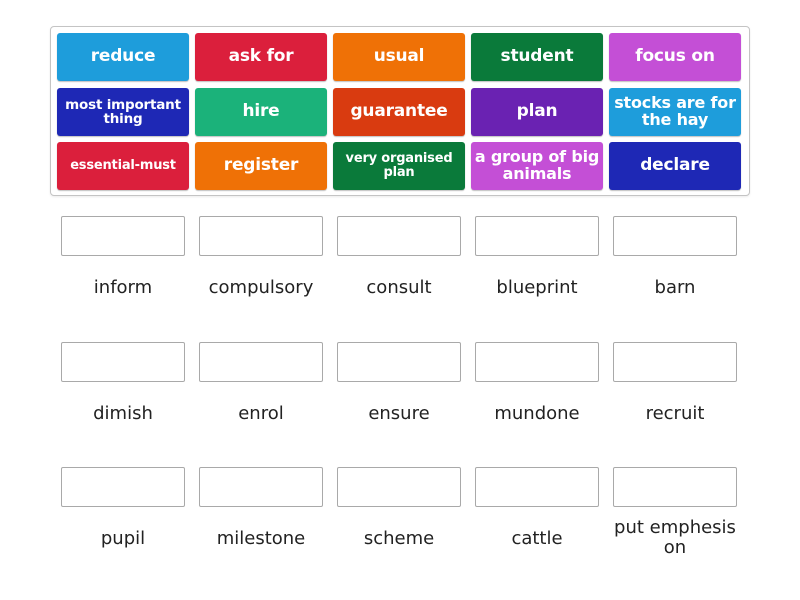 The height and width of the screenshot is (600, 800). I want to click on draggable-tile: essential-must, so click(123, 166).